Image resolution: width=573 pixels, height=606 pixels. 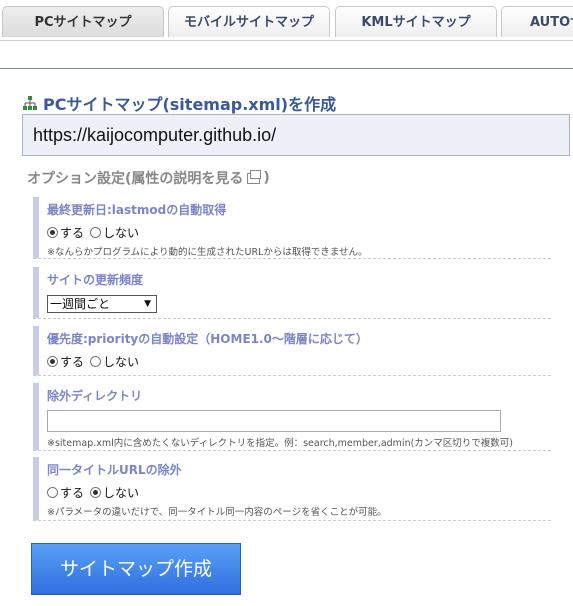 What do you see at coordinates (266, 178) in the screenshot?
I see `options-title-suffix: )` at bounding box center [266, 178].